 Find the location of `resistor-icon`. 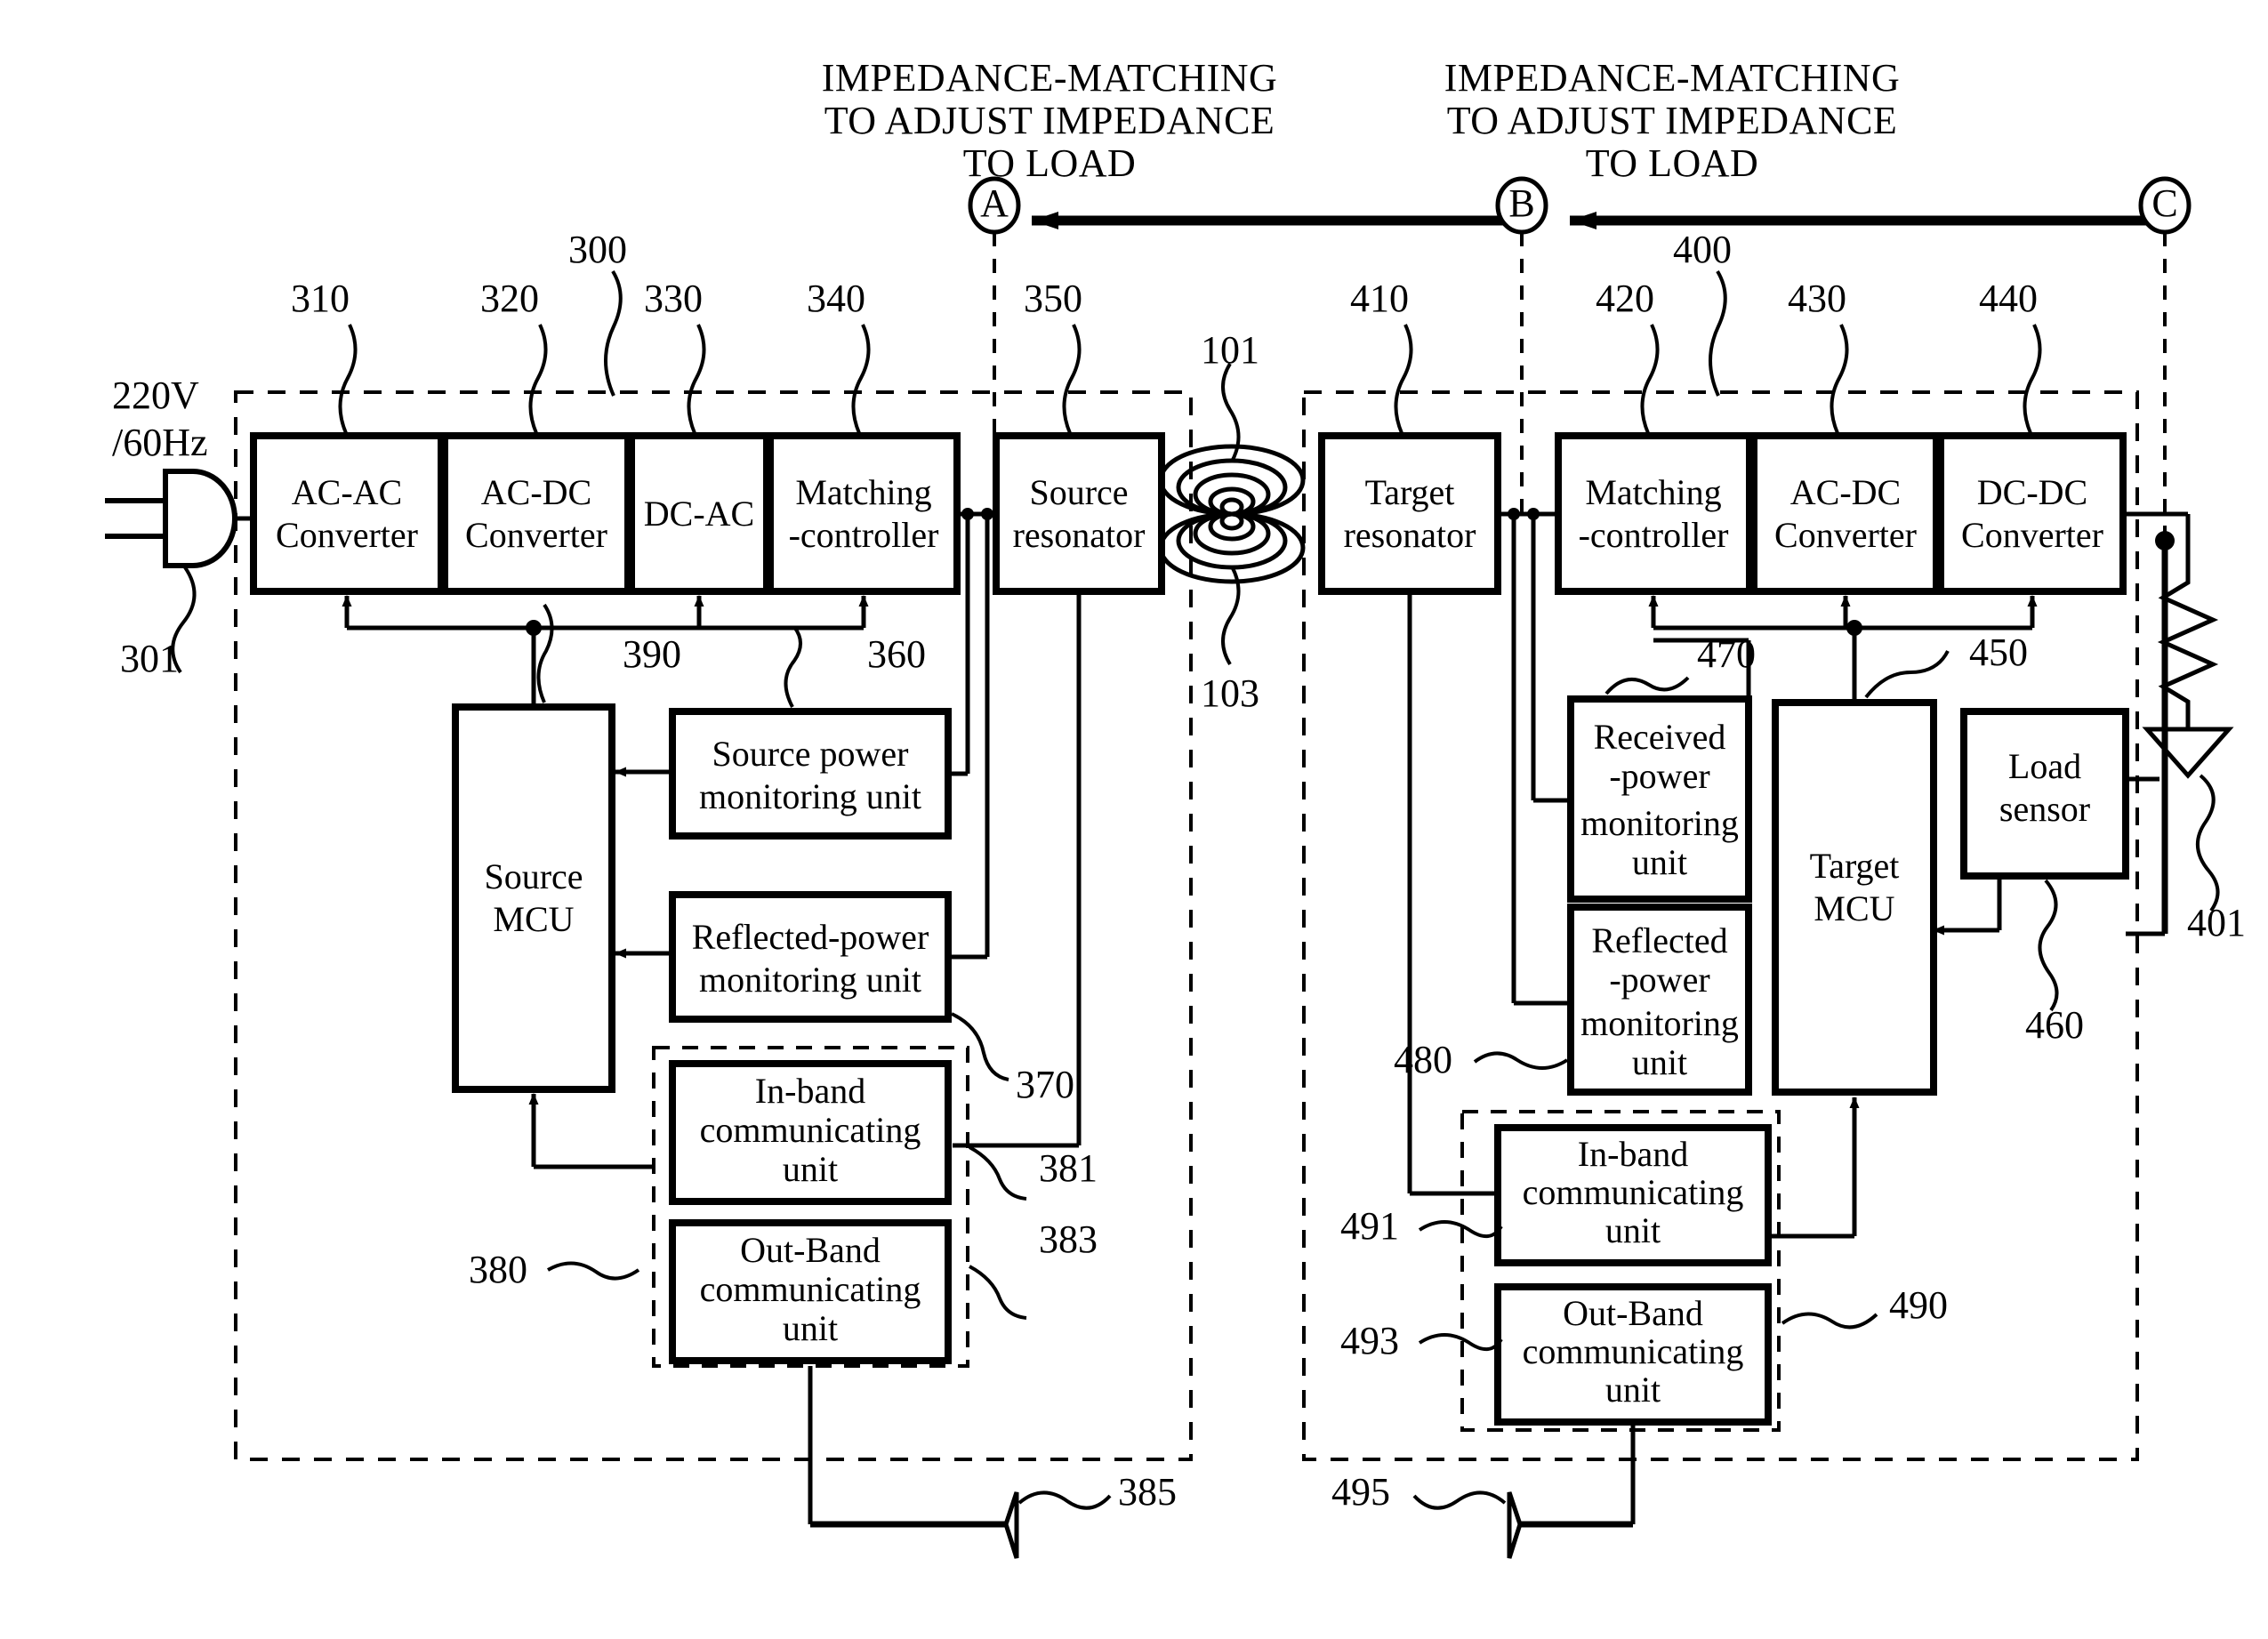

resistor-icon is located at coordinates (2188, 649).